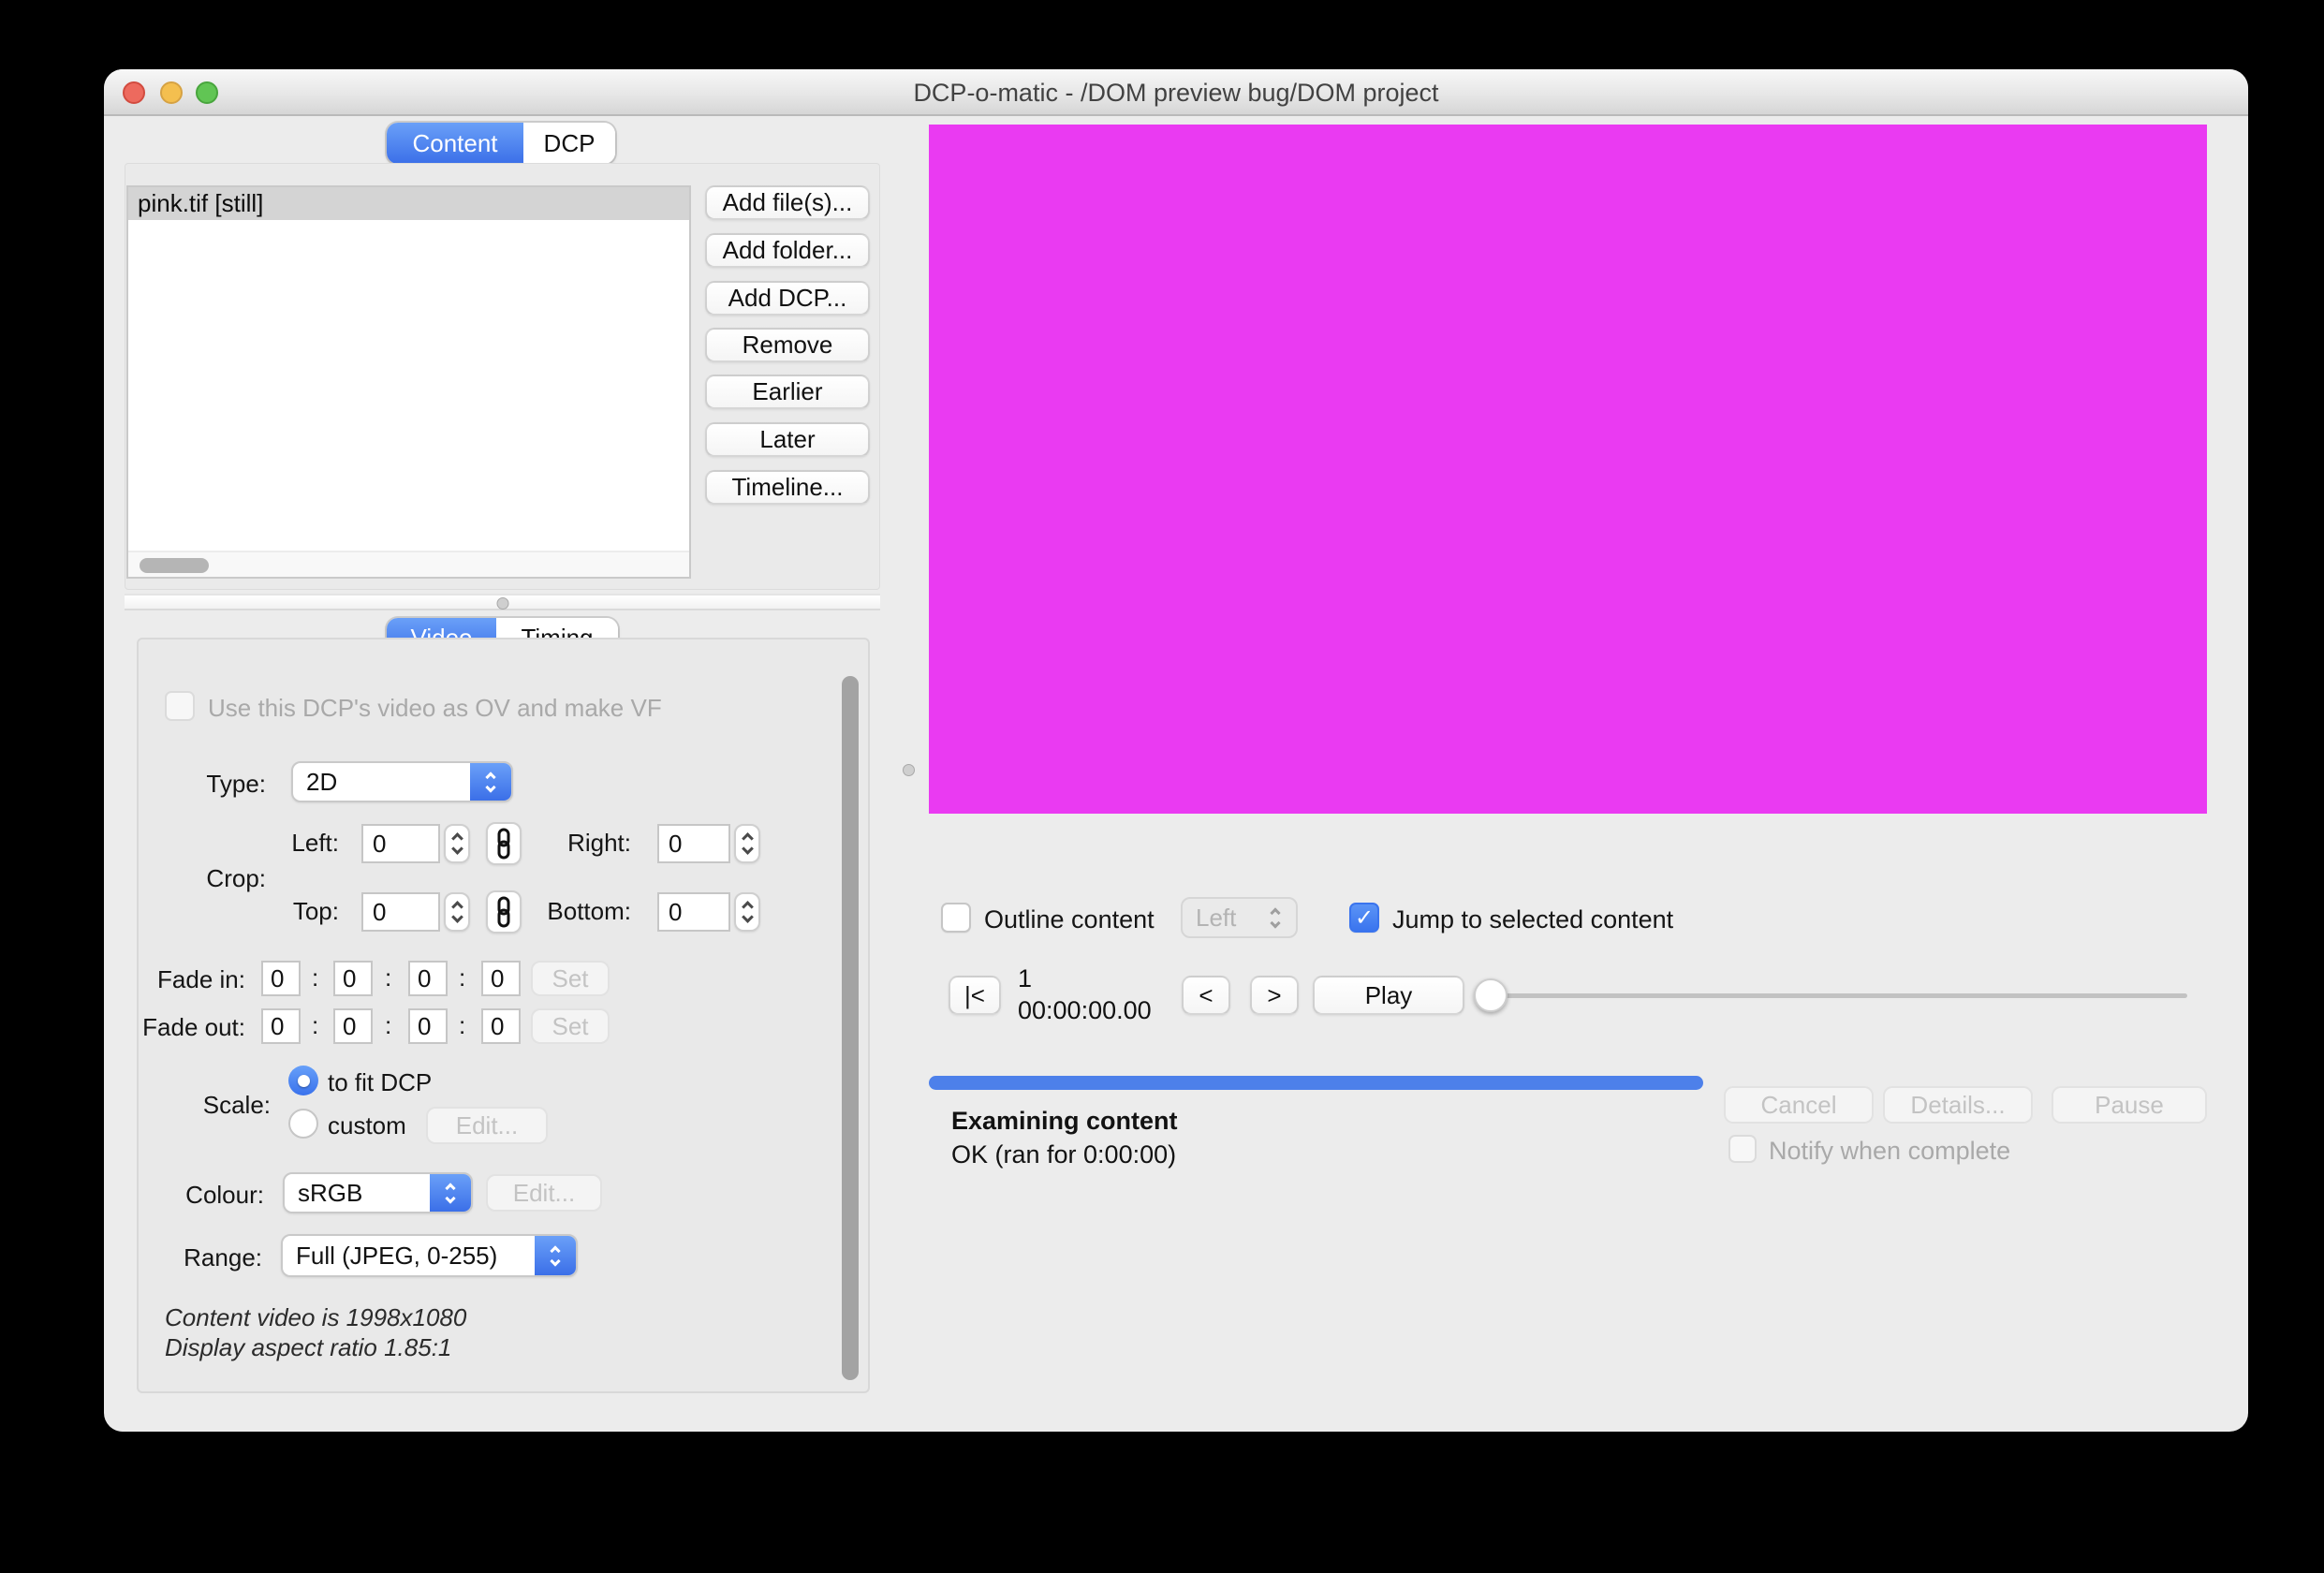  What do you see at coordinates (501, 978) in the screenshot?
I see `fade-in-frames-input` at bounding box center [501, 978].